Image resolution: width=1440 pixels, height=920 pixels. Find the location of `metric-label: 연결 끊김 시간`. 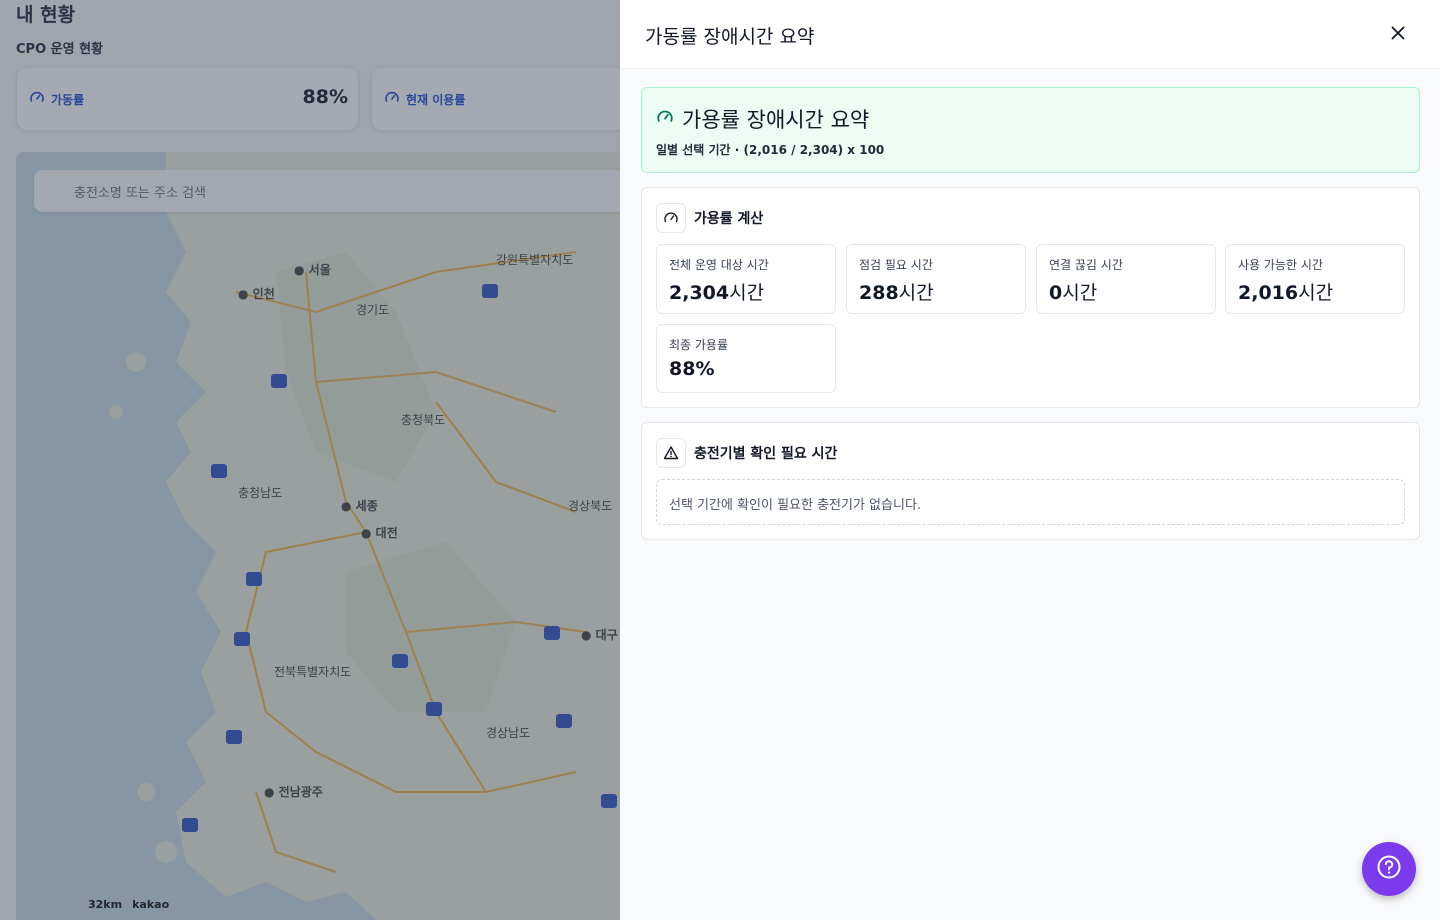

metric-label: 연결 끊김 시간 is located at coordinates (1086, 265).